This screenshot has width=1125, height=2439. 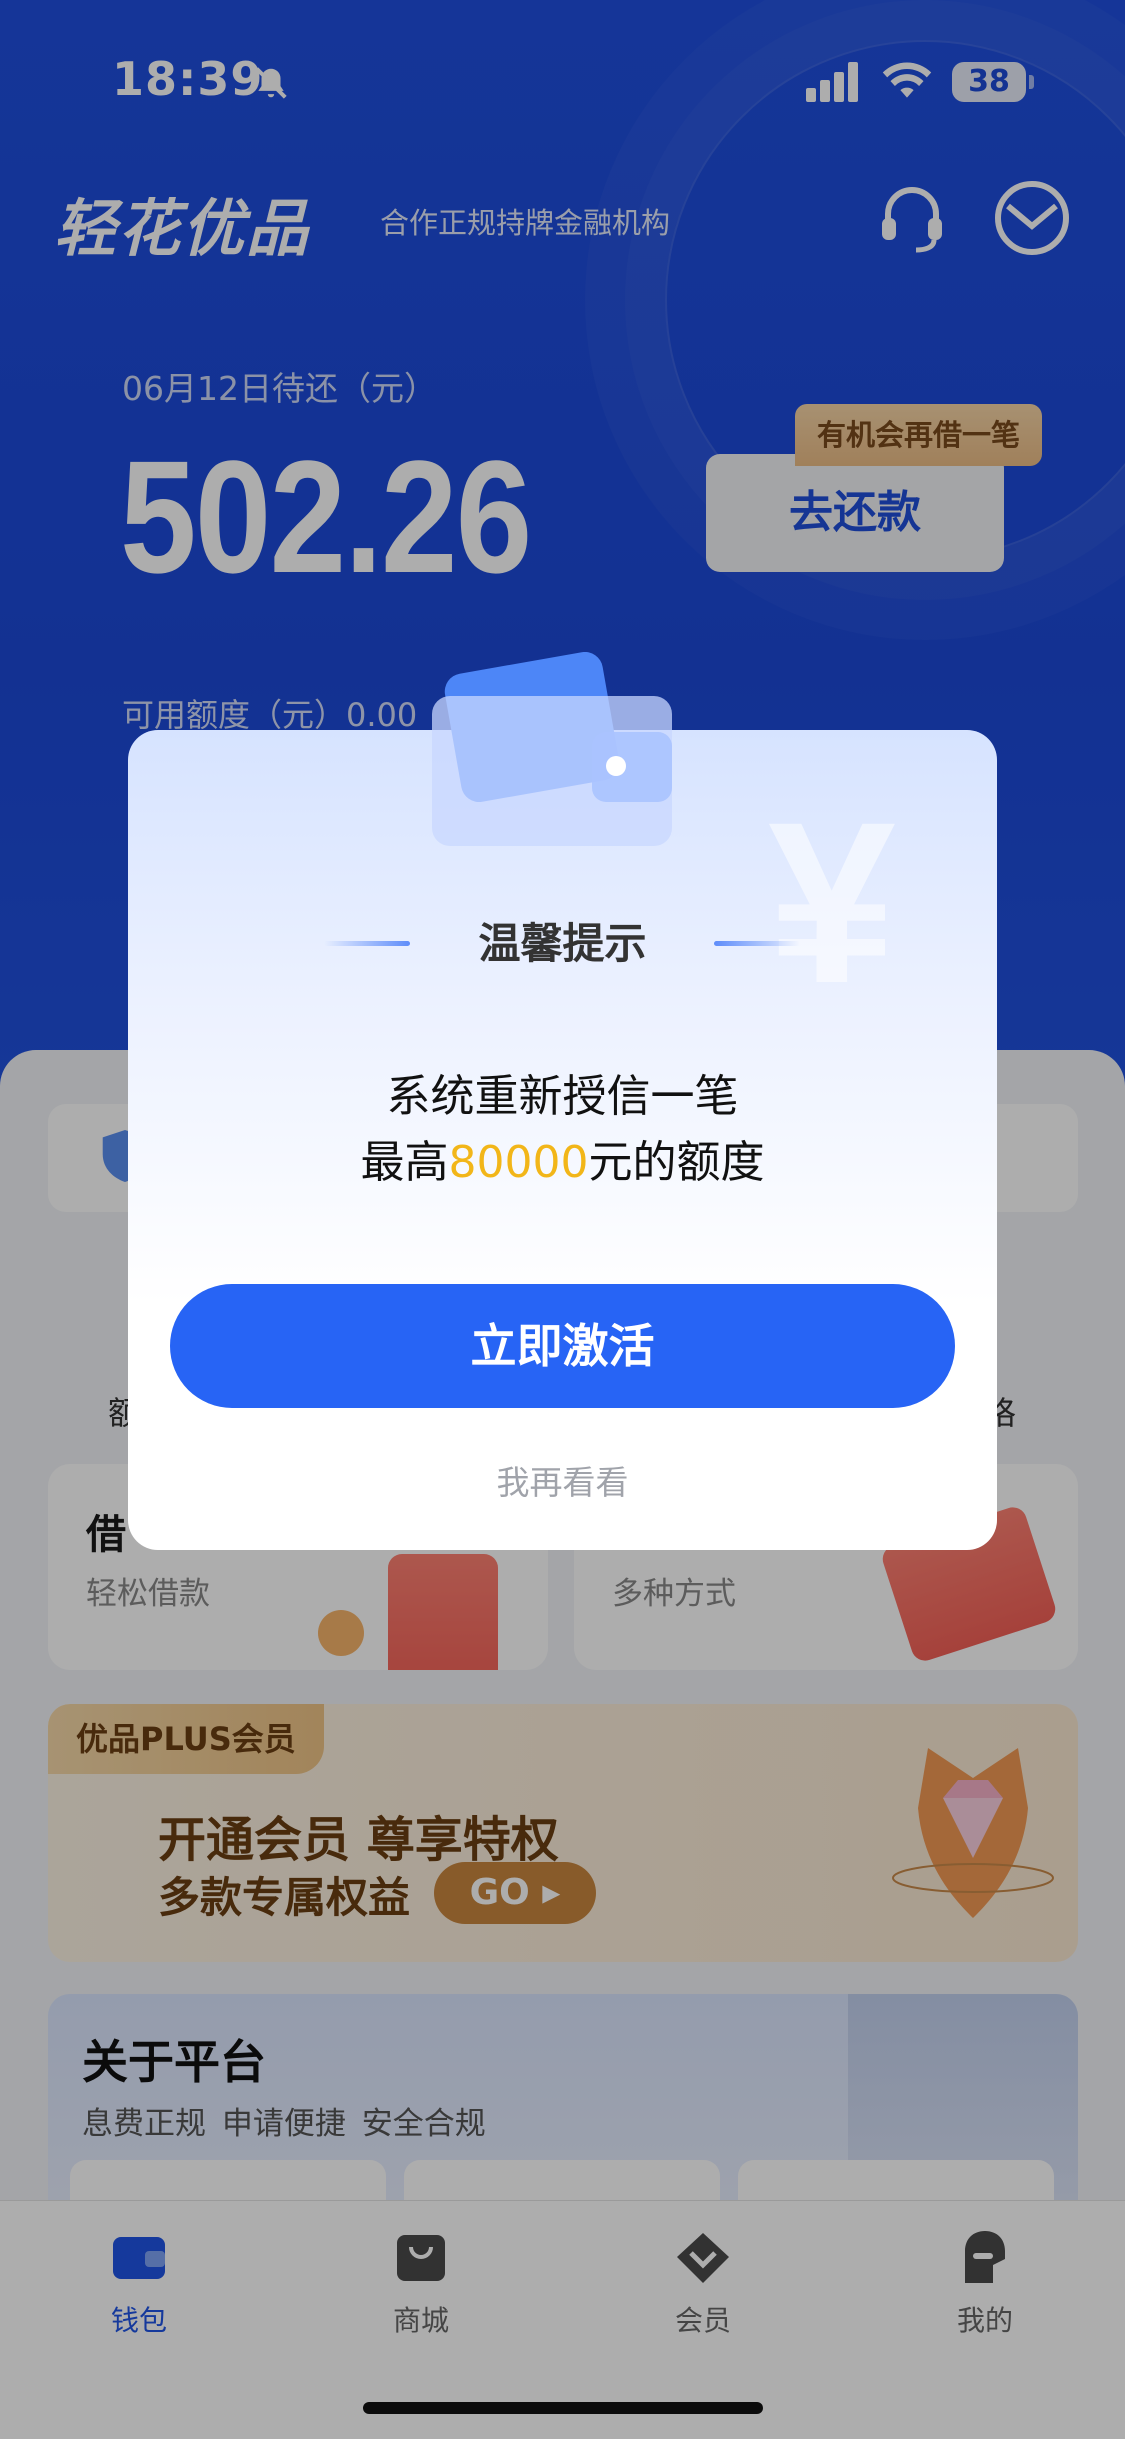 What do you see at coordinates (562, 1096) in the screenshot?
I see `dialog-message-line1: 系统重新授信一笔` at bounding box center [562, 1096].